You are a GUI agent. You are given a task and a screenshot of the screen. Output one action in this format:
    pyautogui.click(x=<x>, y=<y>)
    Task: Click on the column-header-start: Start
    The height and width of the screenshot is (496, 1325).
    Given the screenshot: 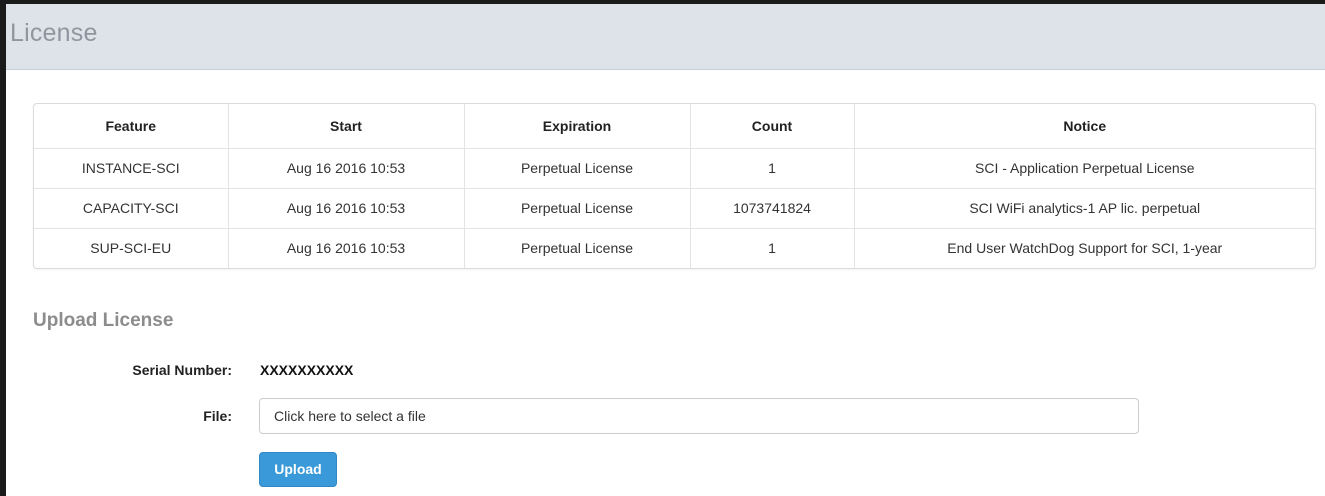 What is the action you would take?
    pyautogui.click(x=346, y=126)
    